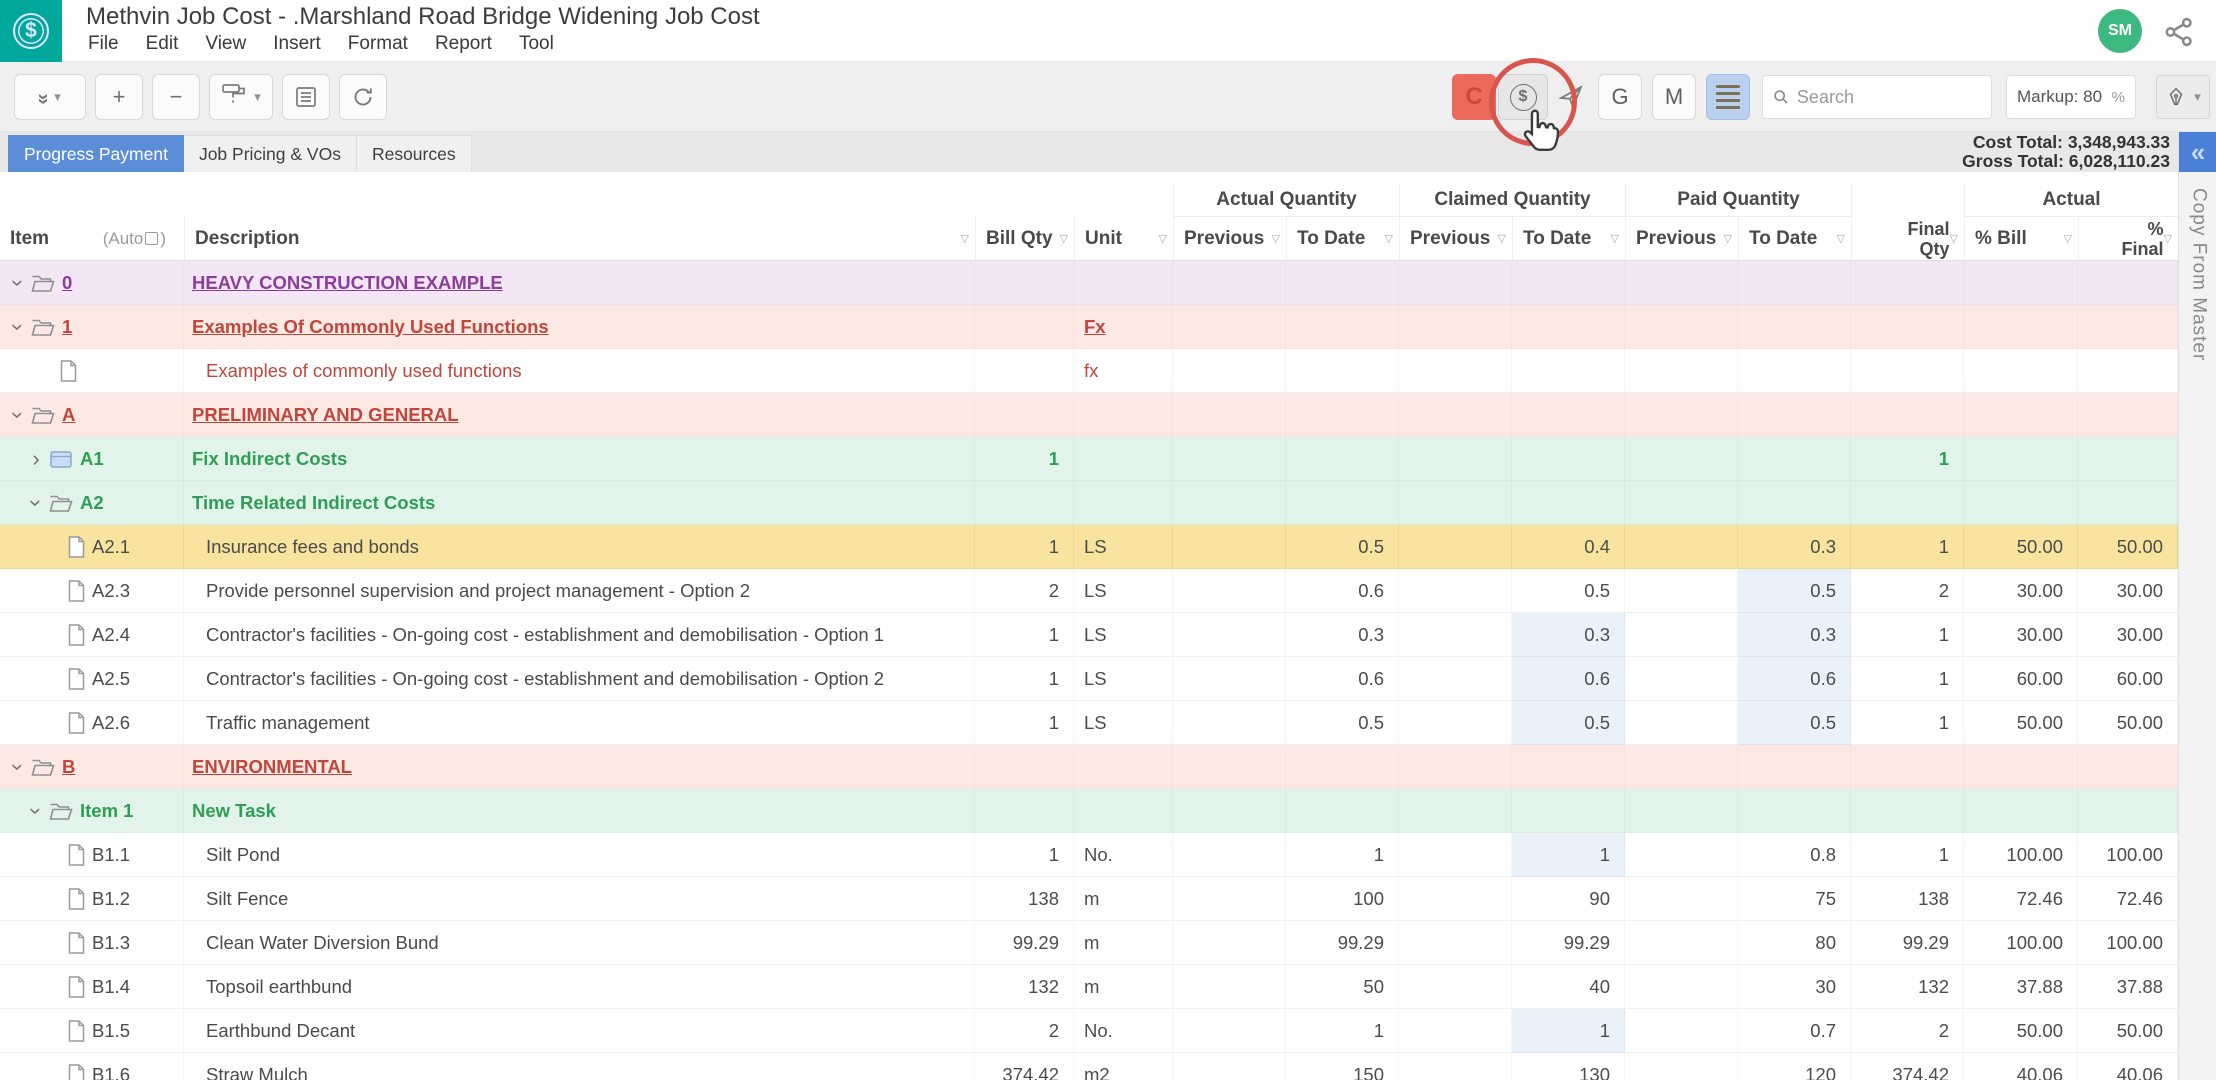  Describe the element at coordinates (92, 238) in the screenshot. I see `column-header-item: Item (Auto)` at that location.